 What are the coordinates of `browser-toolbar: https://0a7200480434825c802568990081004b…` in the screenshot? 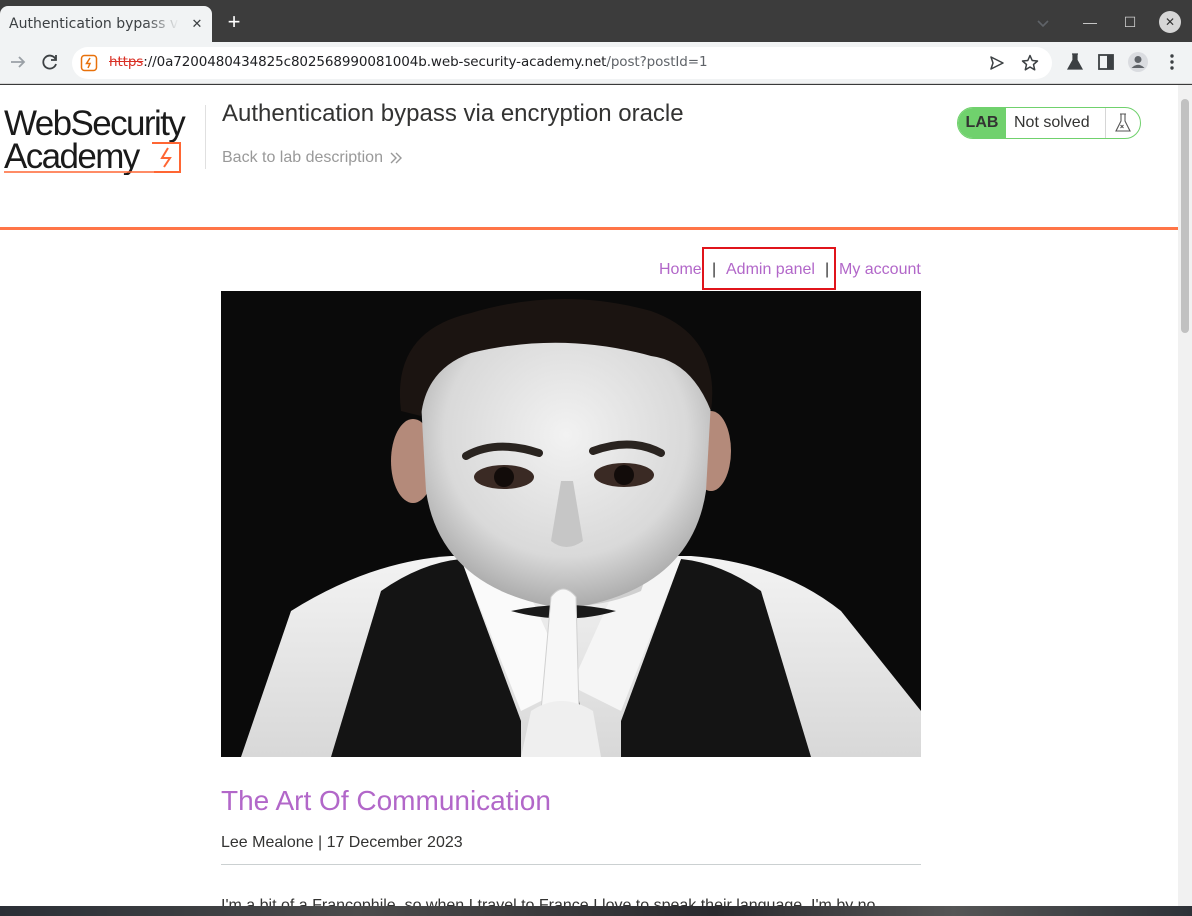 It's located at (596, 63).